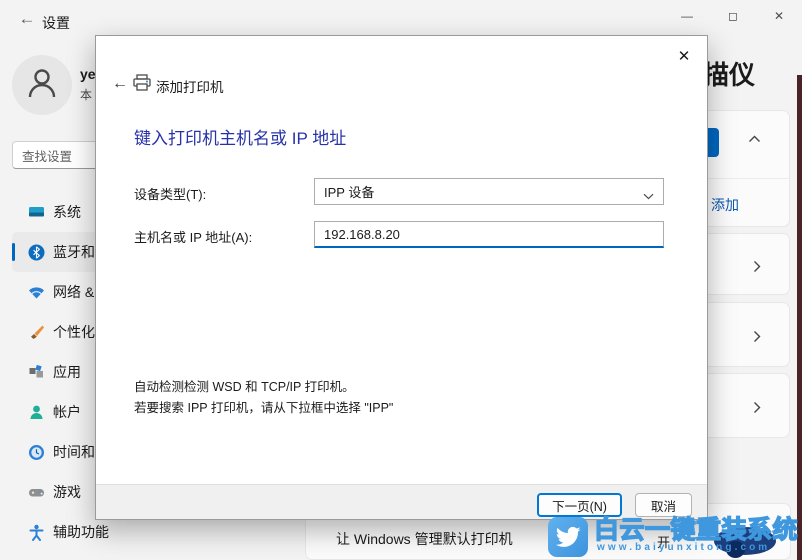  Describe the element at coordinates (36, 492) in the screenshot. I see `gamepad-icon` at that location.